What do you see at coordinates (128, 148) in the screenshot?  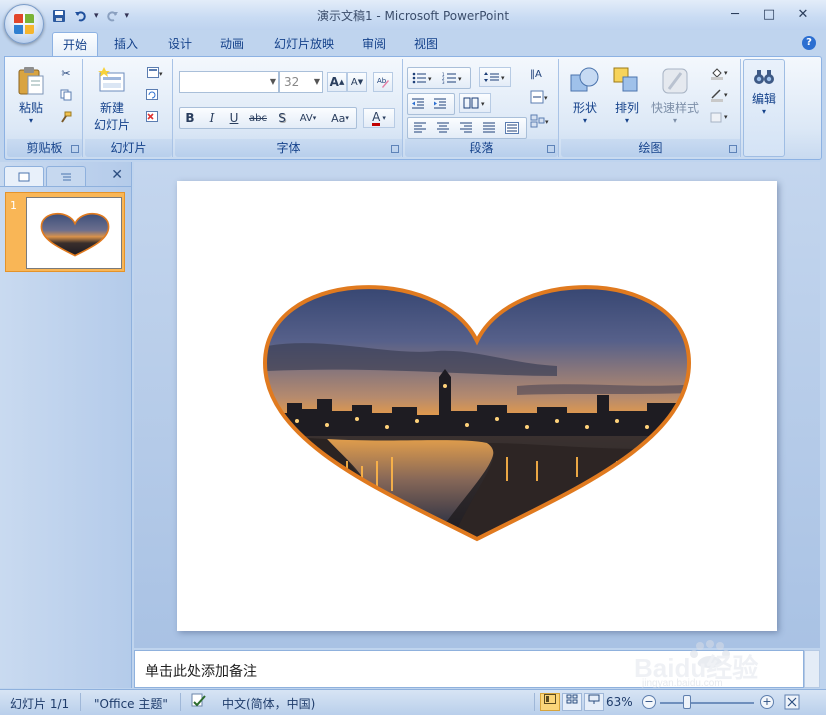 I see `slides-group-label: 幻灯片` at bounding box center [128, 148].